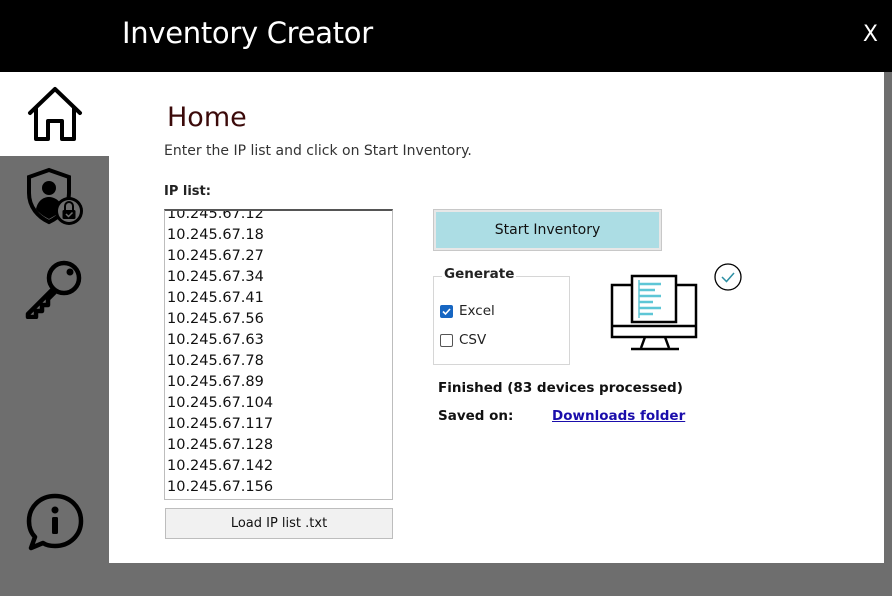 This screenshot has width=892, height=596. Describe the element at coordinates (476, 416) in the screenshot. I see `saved-on-label: Saved on:` at that location.